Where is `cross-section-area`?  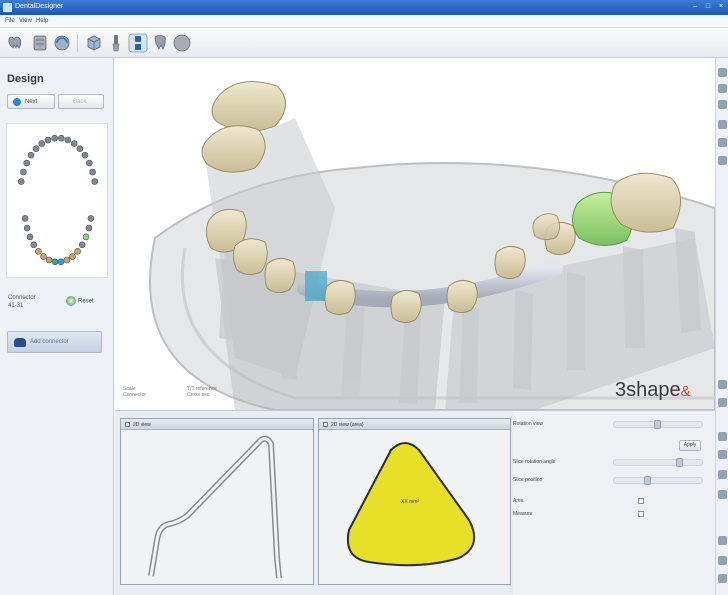 cross-section-area is located at coordinates (411, 504).